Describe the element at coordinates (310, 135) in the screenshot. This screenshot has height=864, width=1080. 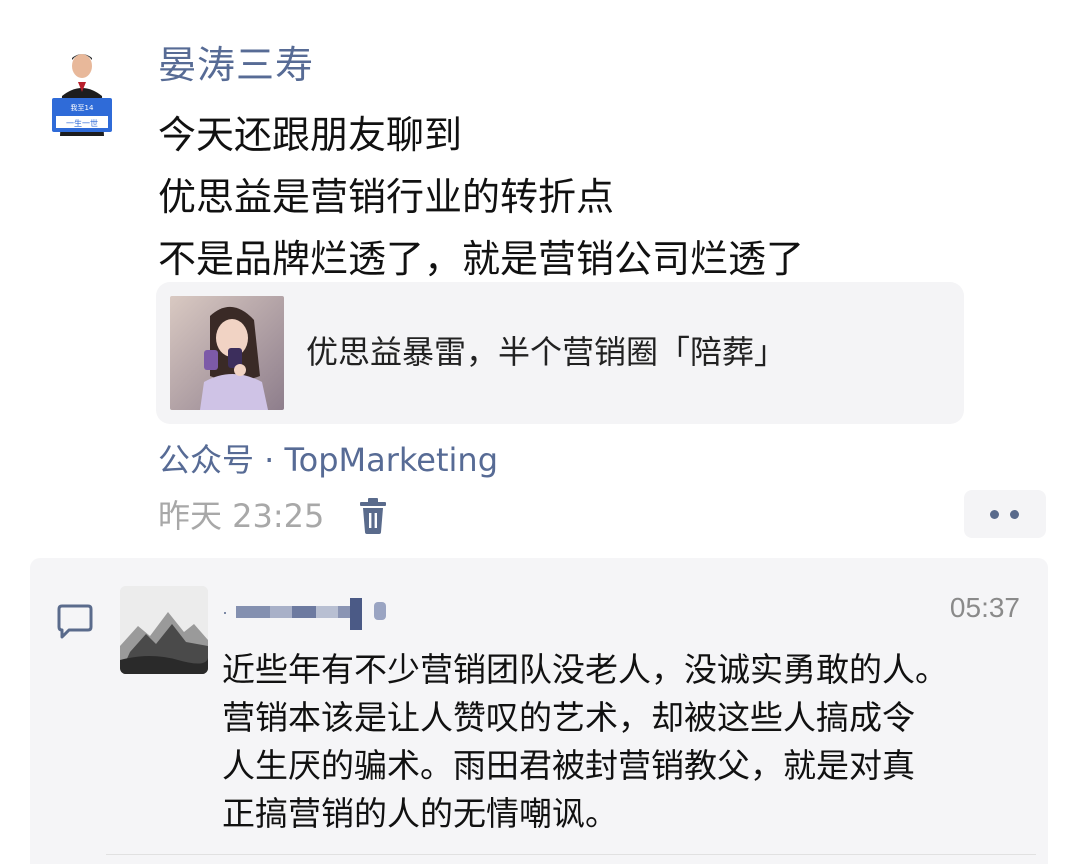
I see `post-line: 今天还跟朋友聊到` at that location.